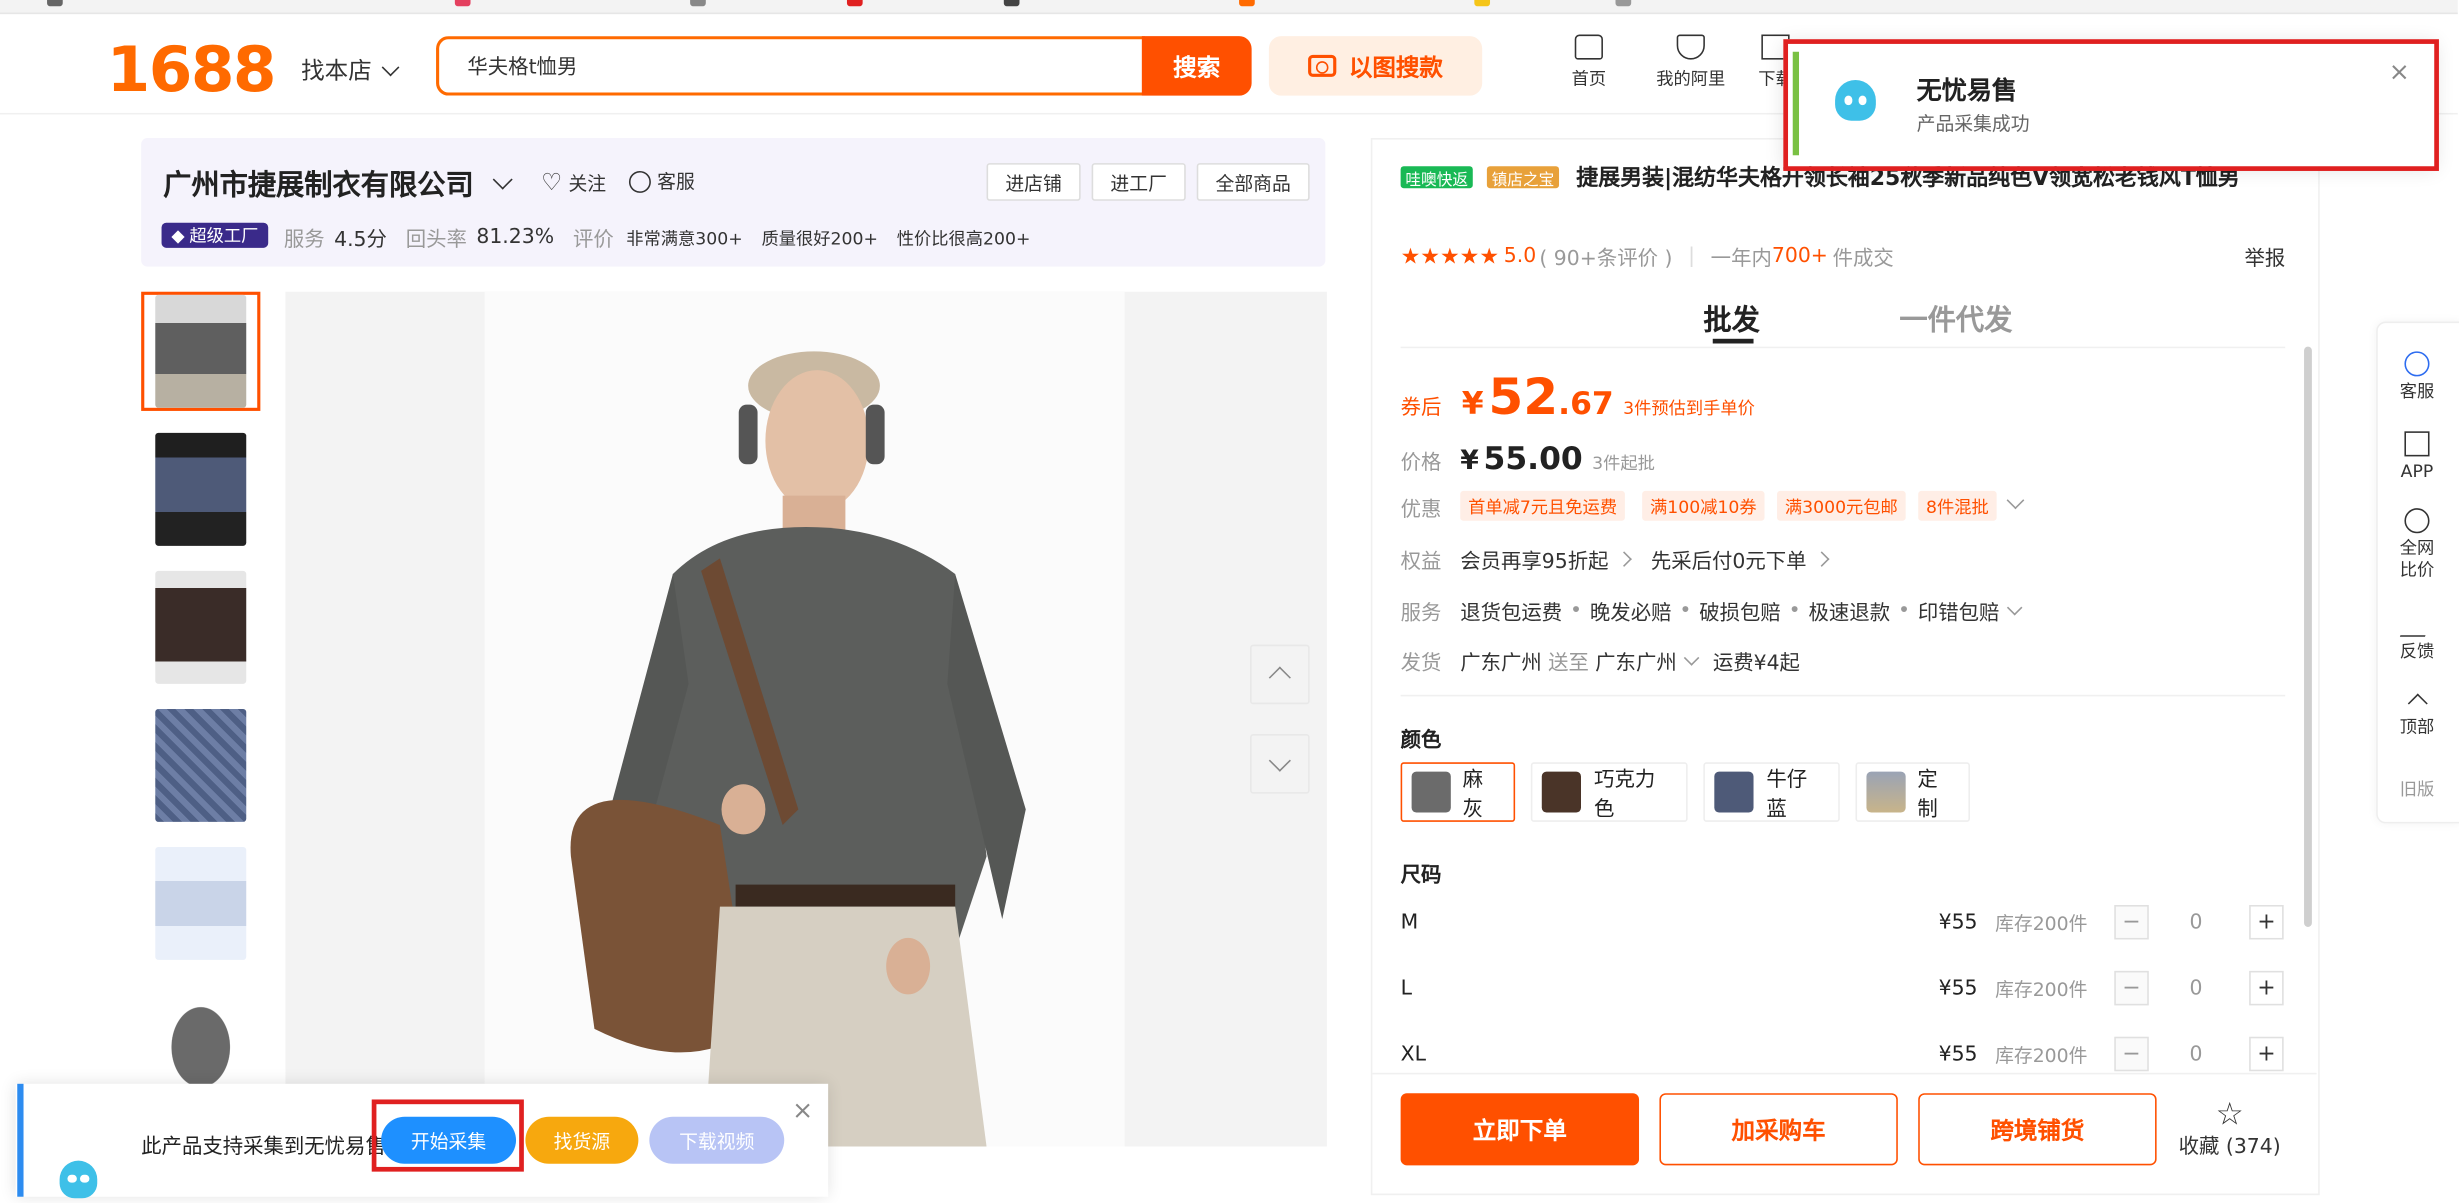 The image size is (2459, 1203). I want to click on service-score: 4.5分, so click(360, 240).